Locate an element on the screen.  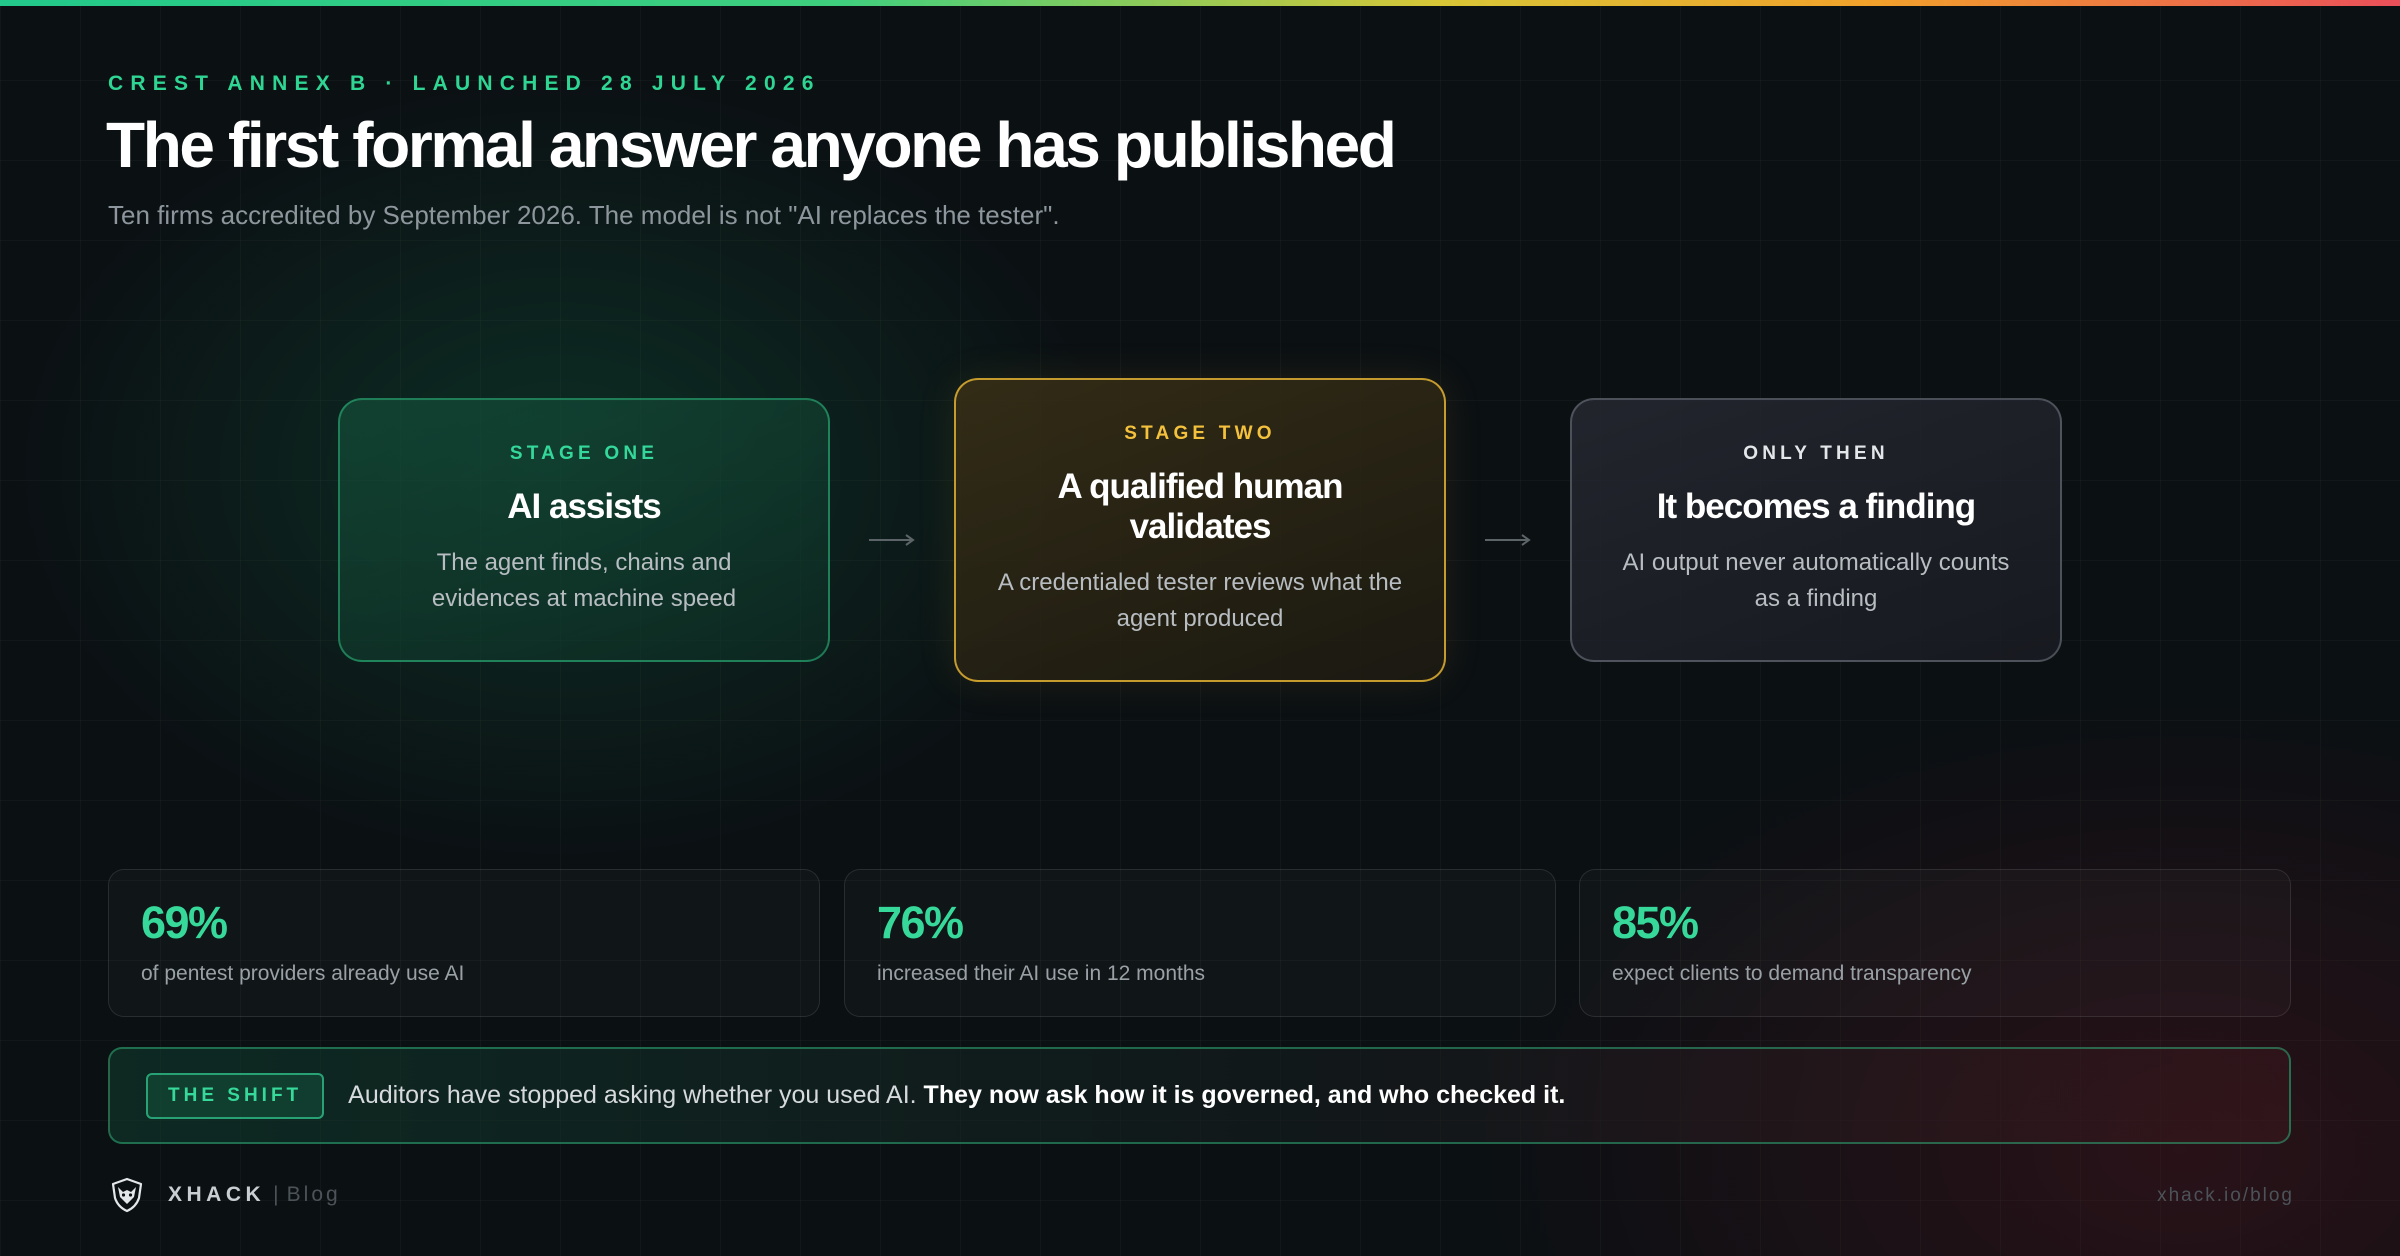
stat-card: 76% increased their AI use in 12 months is located at coordinates (1200, 943).